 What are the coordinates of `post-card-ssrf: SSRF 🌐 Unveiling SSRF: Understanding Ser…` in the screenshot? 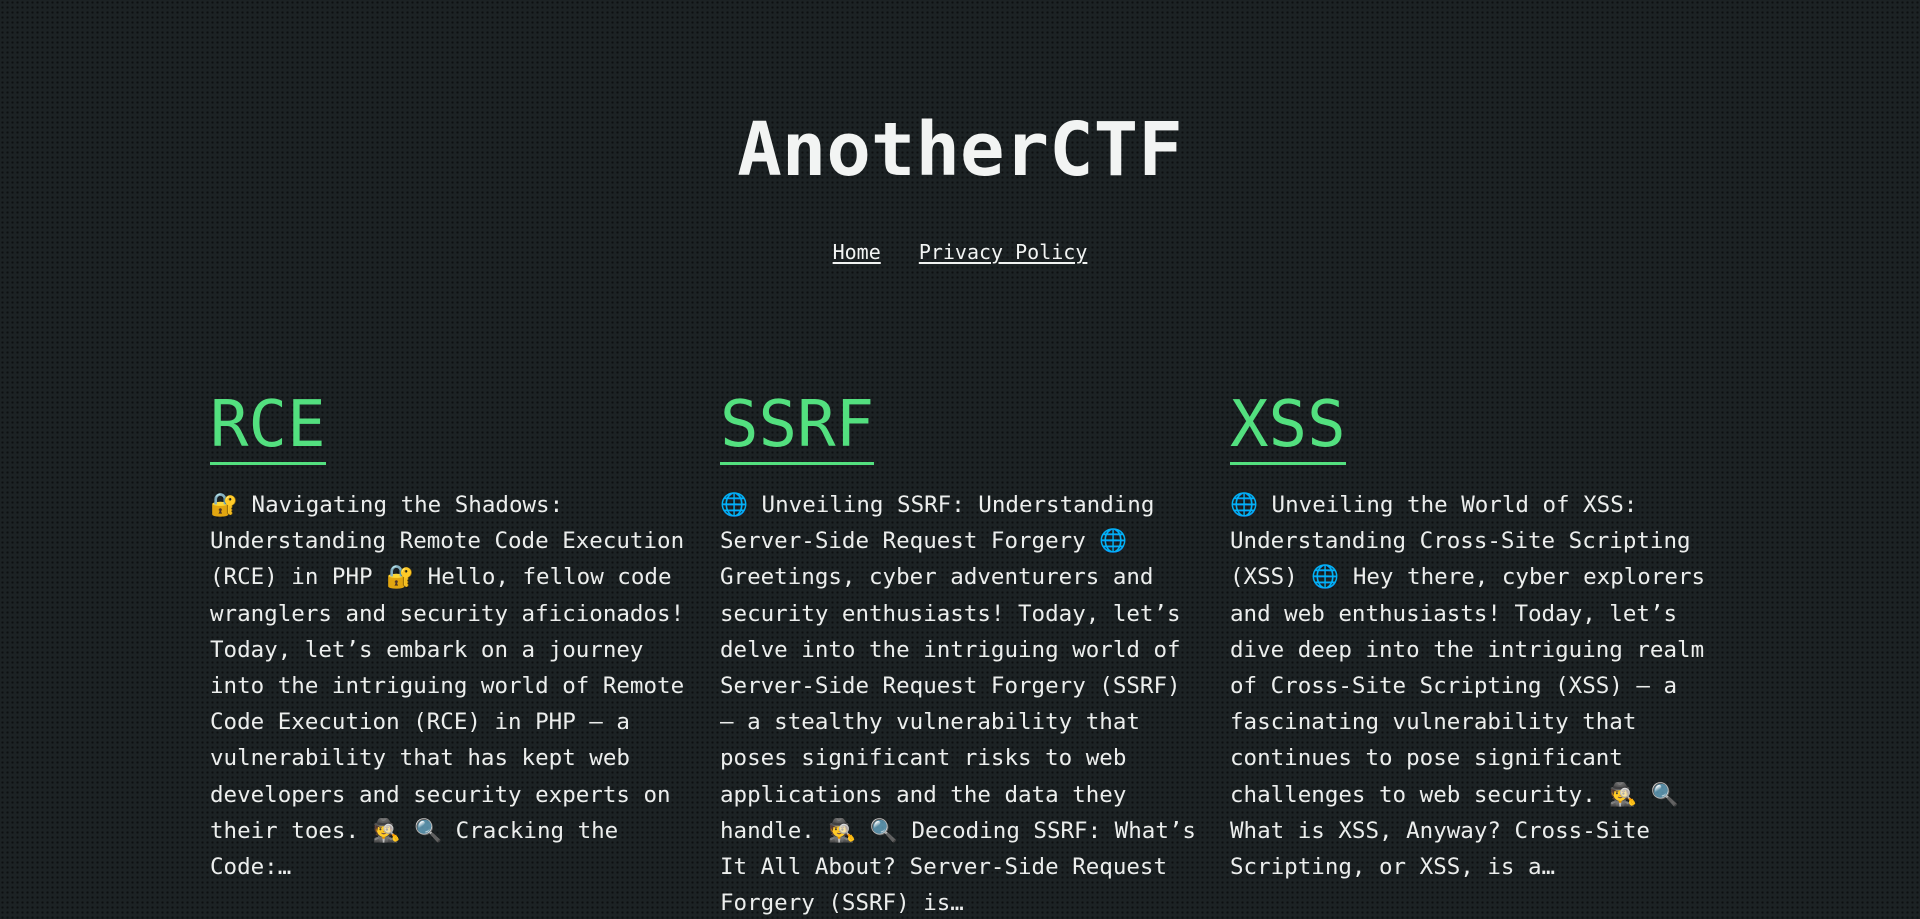 It's located at (960, 652).